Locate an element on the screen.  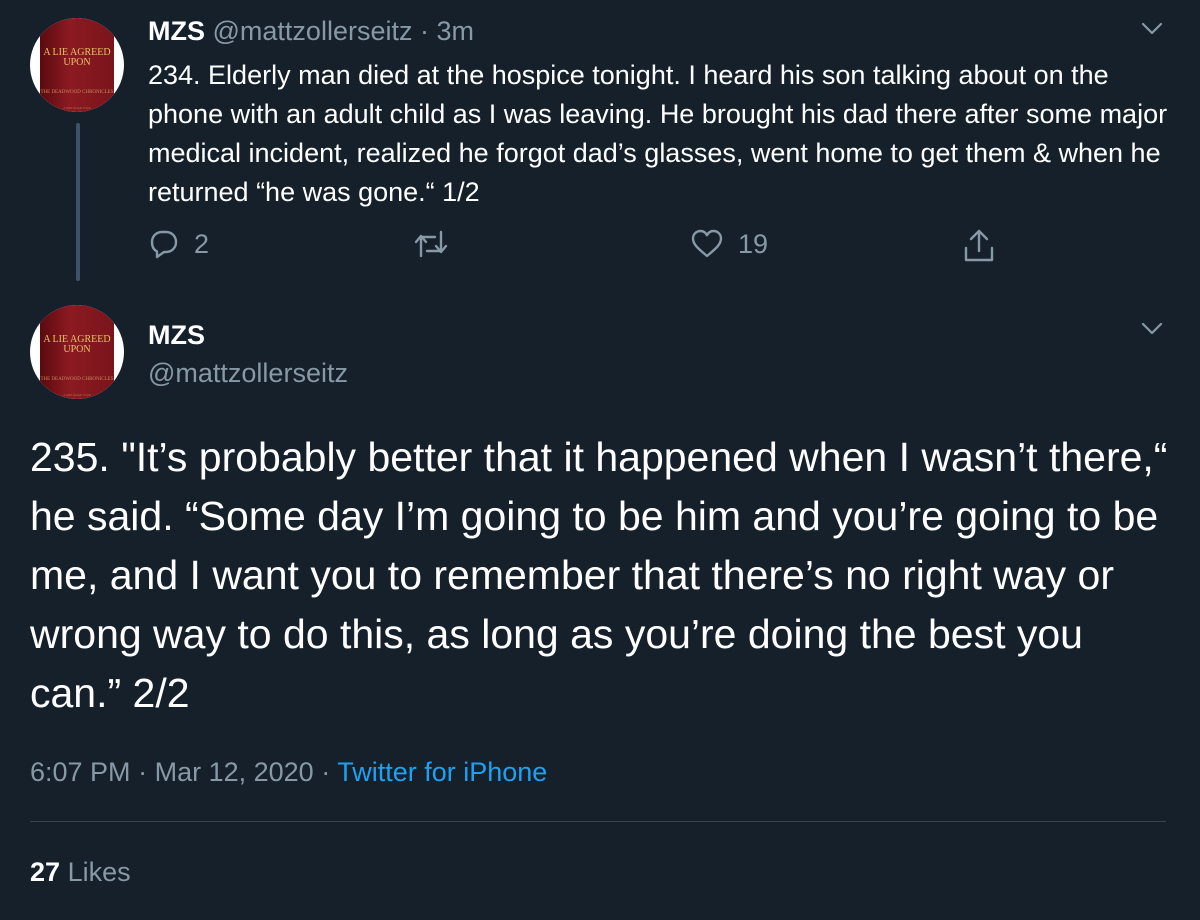
share-icon is located at coordinates (979, 245).